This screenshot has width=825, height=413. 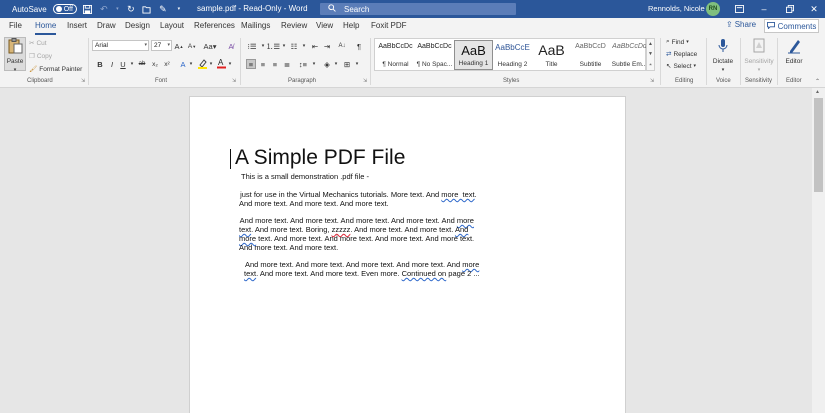 What do you see at coordinates (418, 9) in the screenshot?
I see `search-box: Search` at bounding box center [418, 9].